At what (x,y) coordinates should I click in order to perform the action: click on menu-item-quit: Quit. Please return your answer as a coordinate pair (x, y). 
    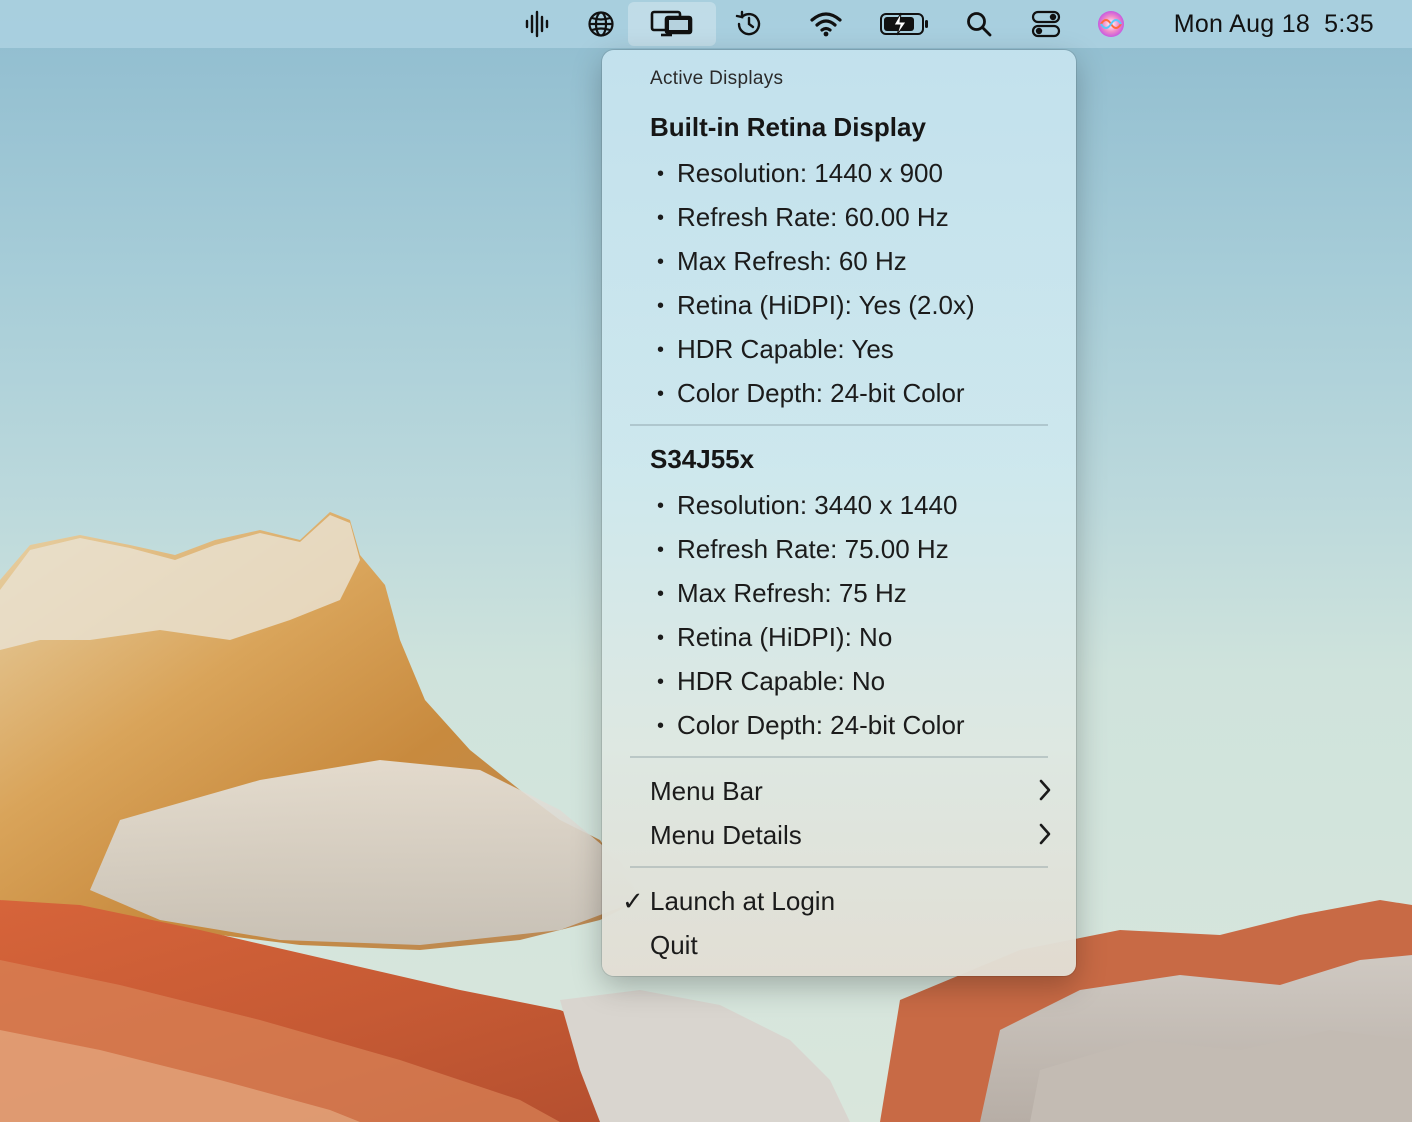
    Looking at the image, I should click on (850, 945).